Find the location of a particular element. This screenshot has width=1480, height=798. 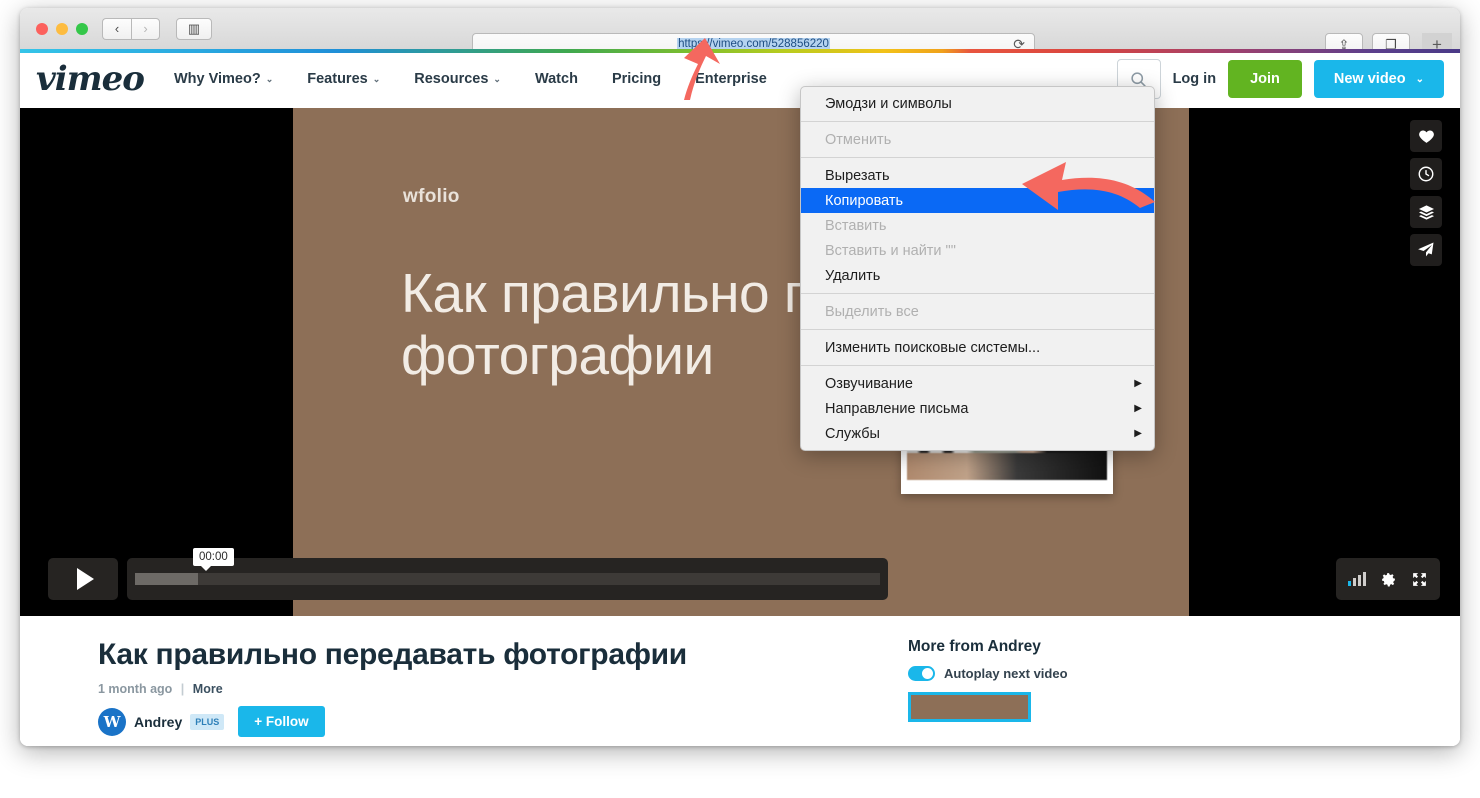

seek-bar: 00:00 is located at coordinates (507, 574).